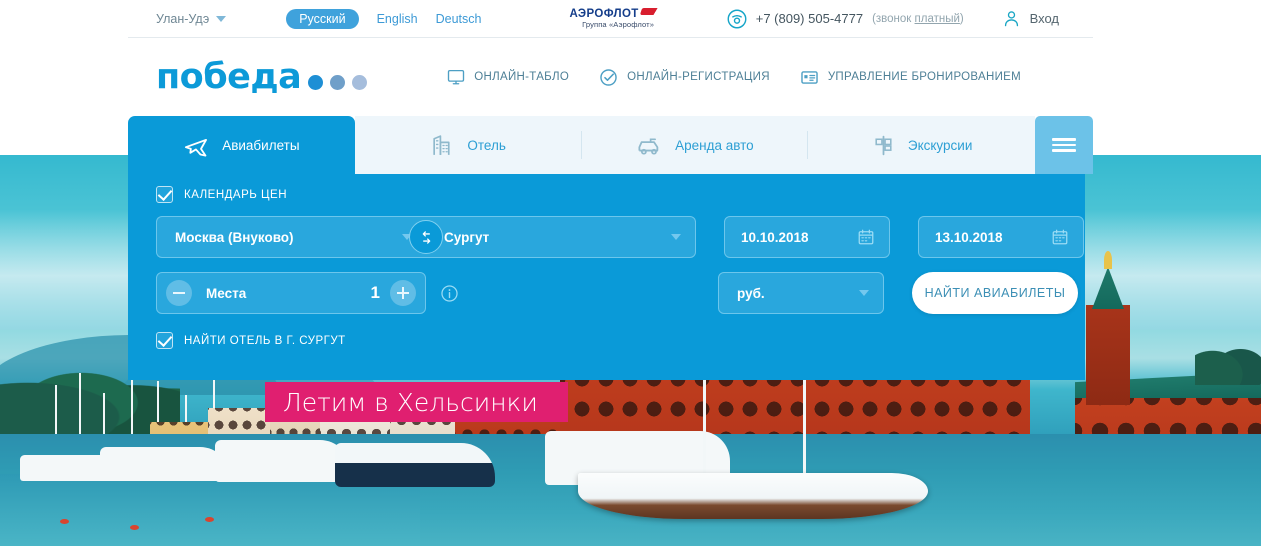  What do you see at coordinates (441, 144) in the screenshot?
I see `hotel-icon` at bounding box center [441, 144].